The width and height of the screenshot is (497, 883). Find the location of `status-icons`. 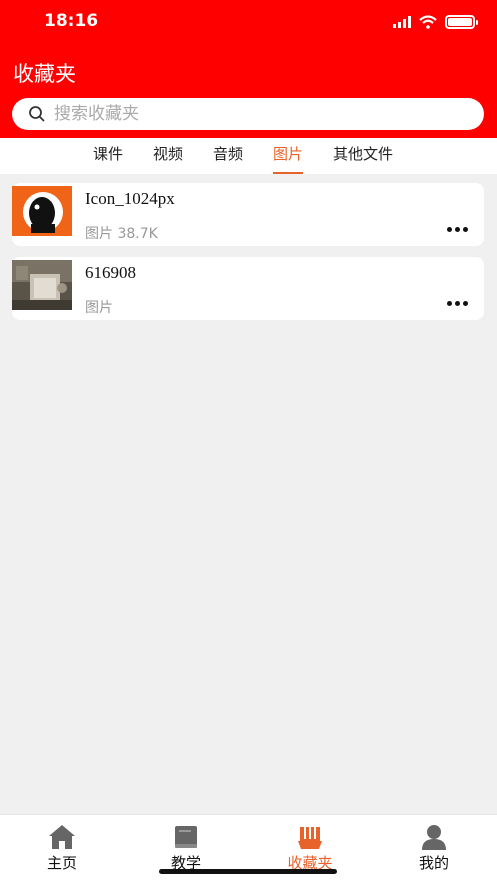

status-icons is located at coordinates (435, 22).